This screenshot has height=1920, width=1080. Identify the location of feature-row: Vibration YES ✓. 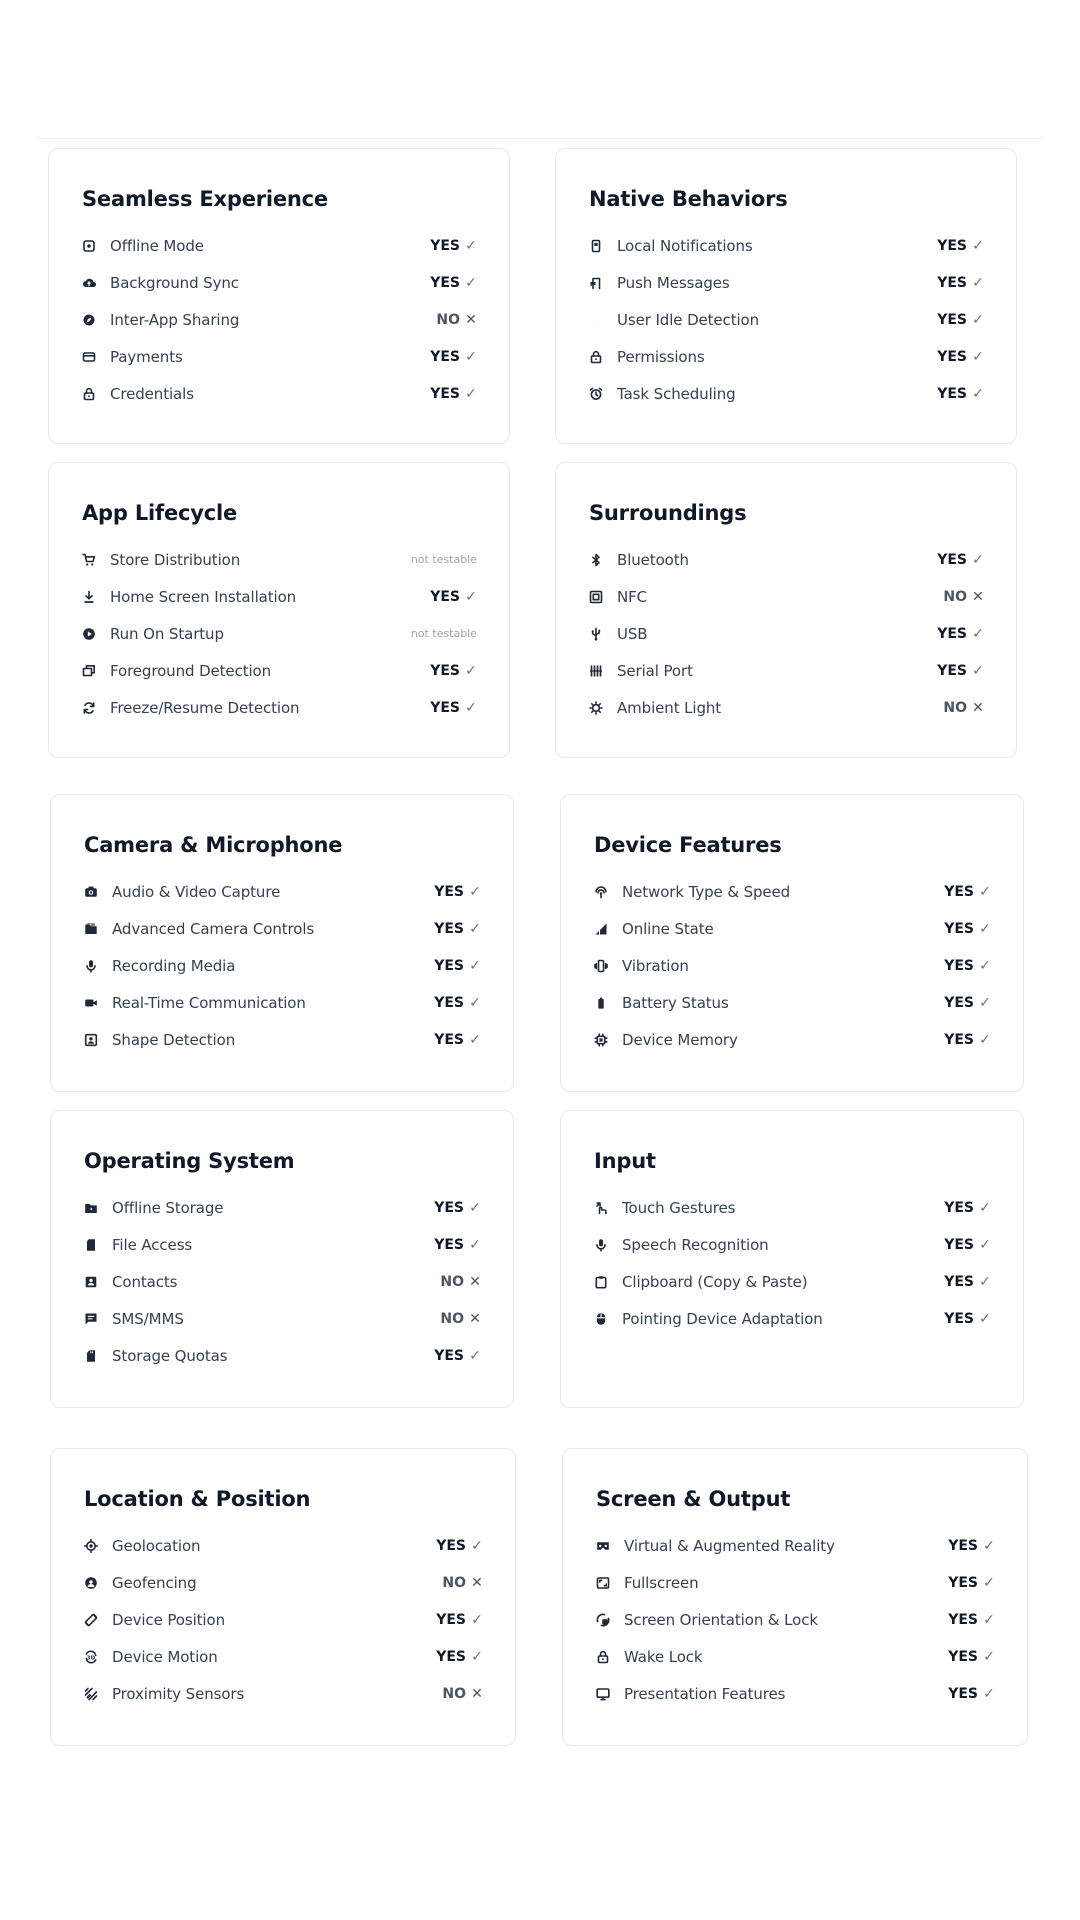
(792, 965).